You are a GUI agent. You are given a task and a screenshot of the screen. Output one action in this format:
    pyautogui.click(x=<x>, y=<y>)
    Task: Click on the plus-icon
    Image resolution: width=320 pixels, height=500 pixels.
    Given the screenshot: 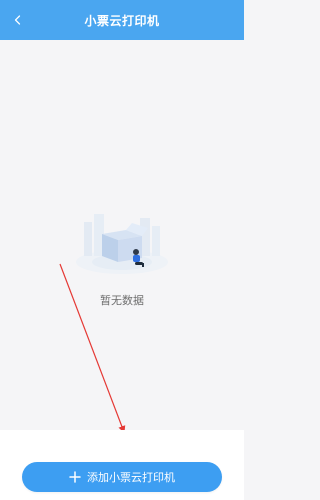 What is the action you would take?
    pyautogui.click(x=75, y=477)
    